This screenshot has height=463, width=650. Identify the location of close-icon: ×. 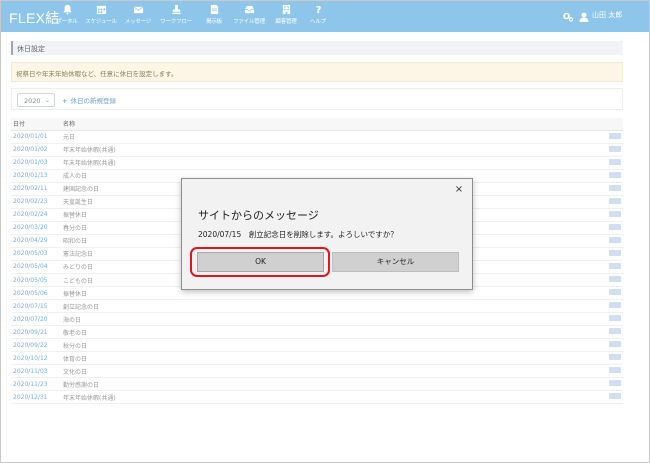
(459, 190).